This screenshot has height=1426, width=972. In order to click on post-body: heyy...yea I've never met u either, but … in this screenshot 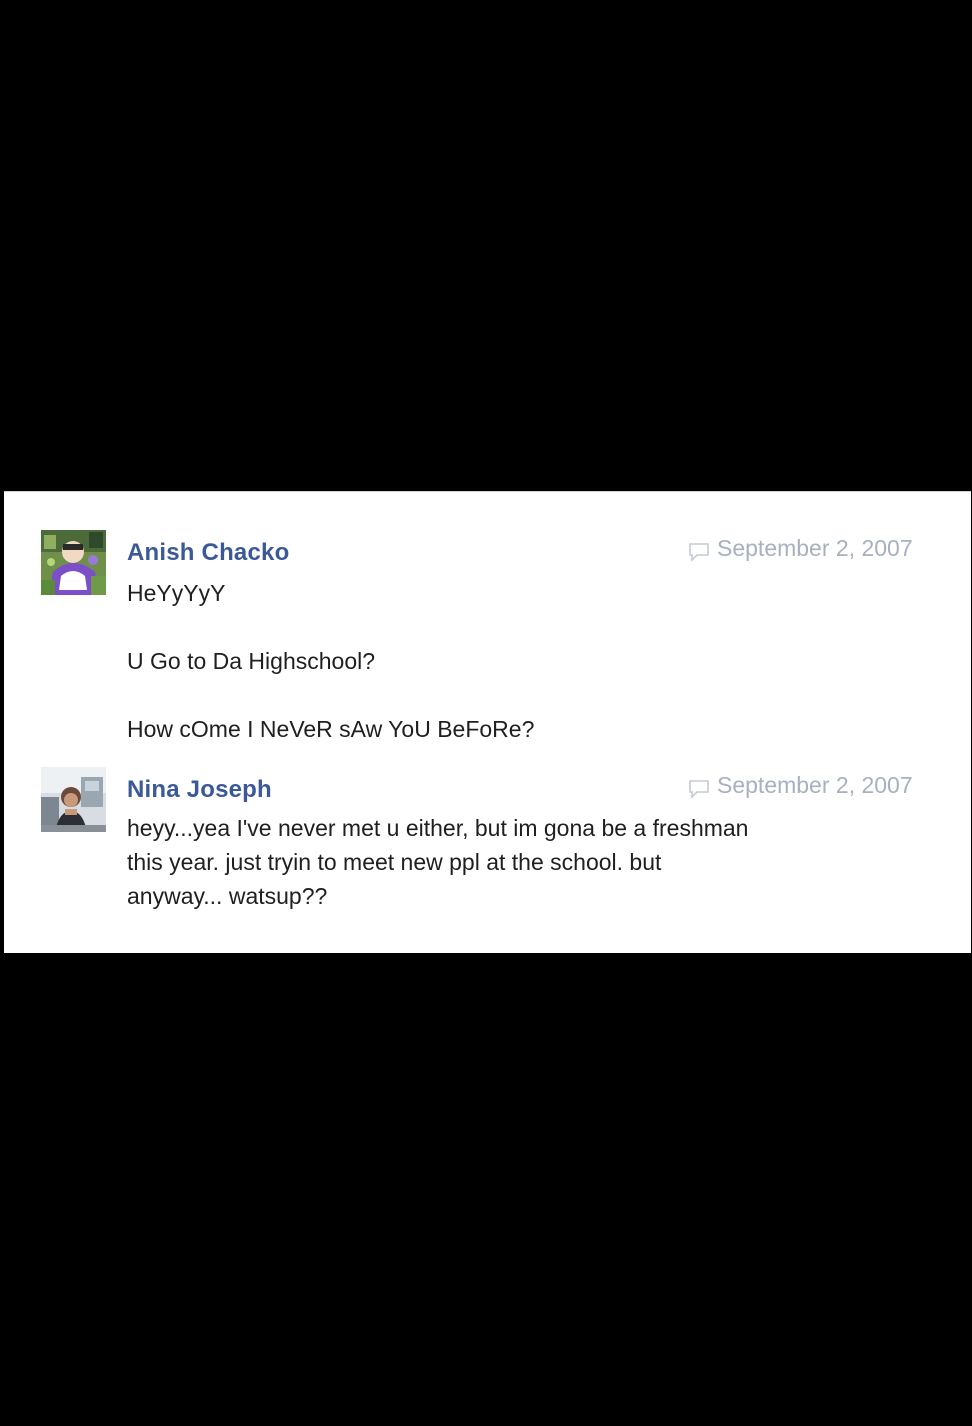, I will do `click(507, 862)`.